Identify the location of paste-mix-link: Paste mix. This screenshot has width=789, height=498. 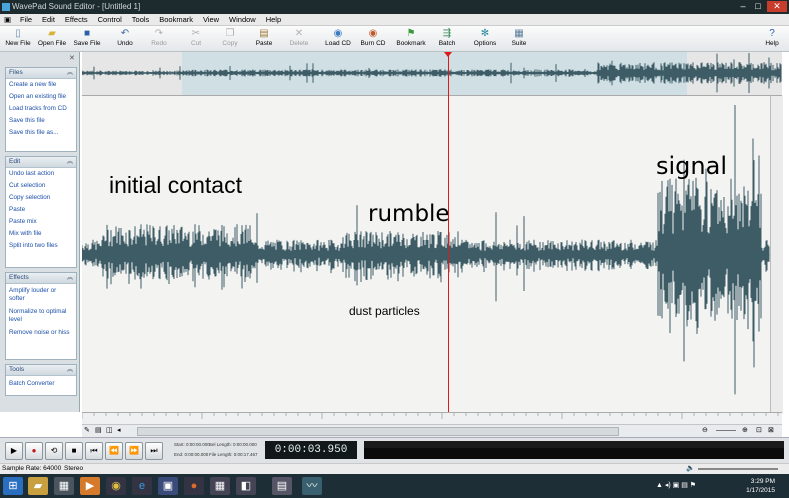
(41, 222).